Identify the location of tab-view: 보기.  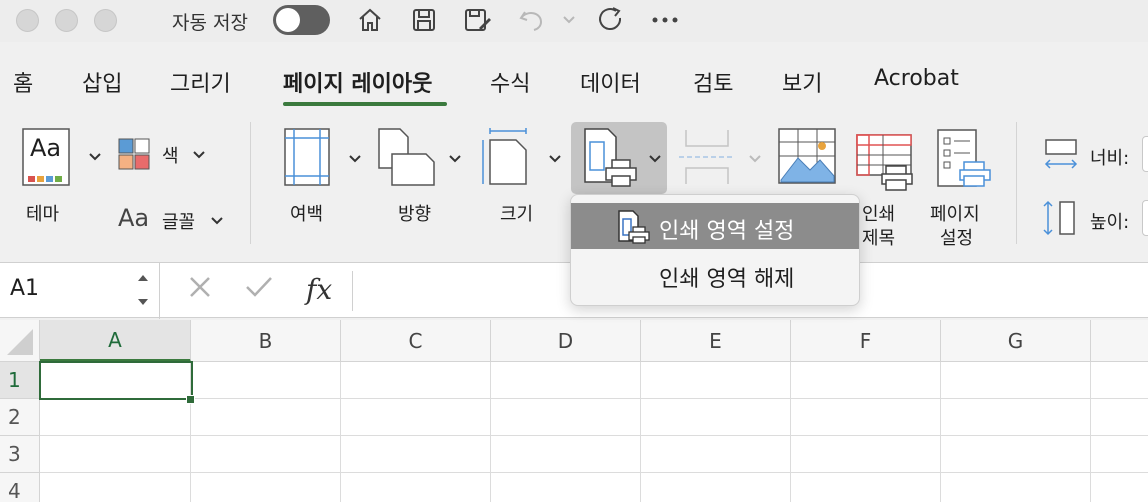
(802, 82).